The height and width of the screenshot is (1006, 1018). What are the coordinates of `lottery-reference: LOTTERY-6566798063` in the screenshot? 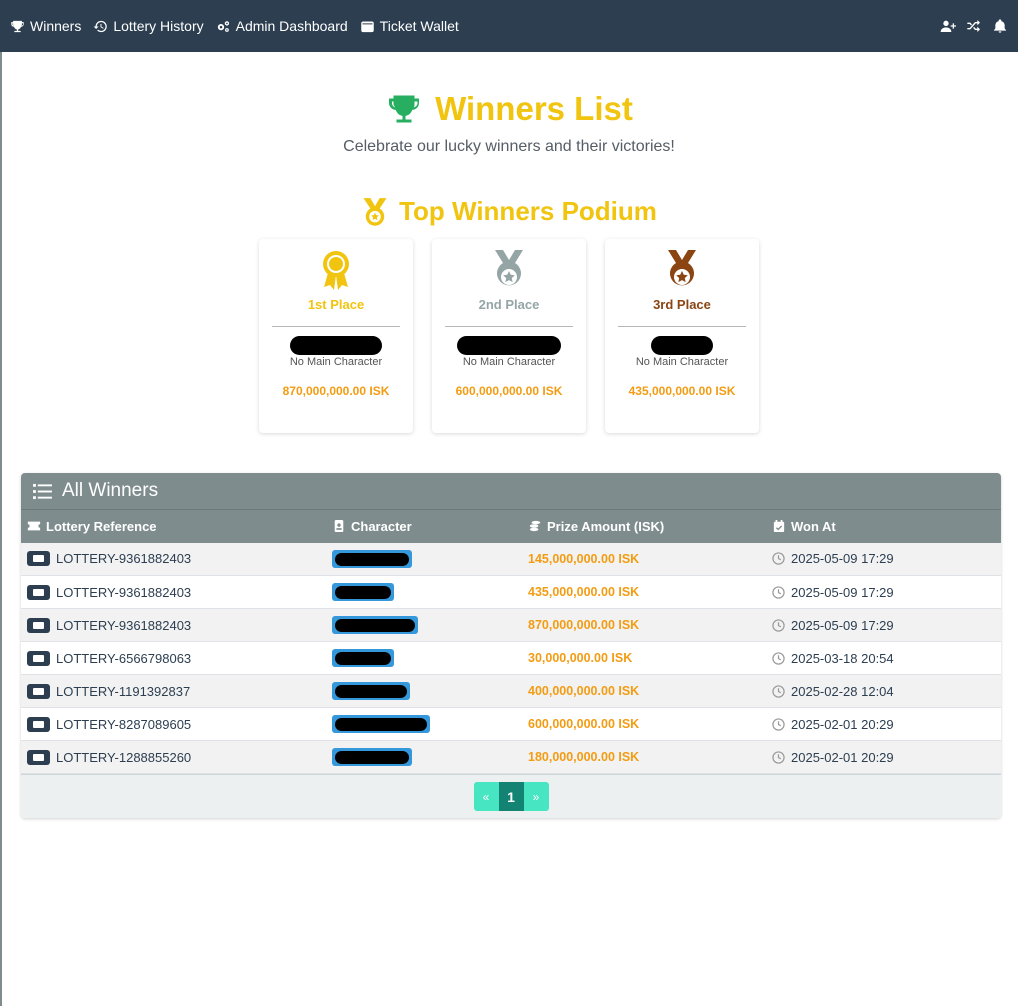 It's located at (124, 658).